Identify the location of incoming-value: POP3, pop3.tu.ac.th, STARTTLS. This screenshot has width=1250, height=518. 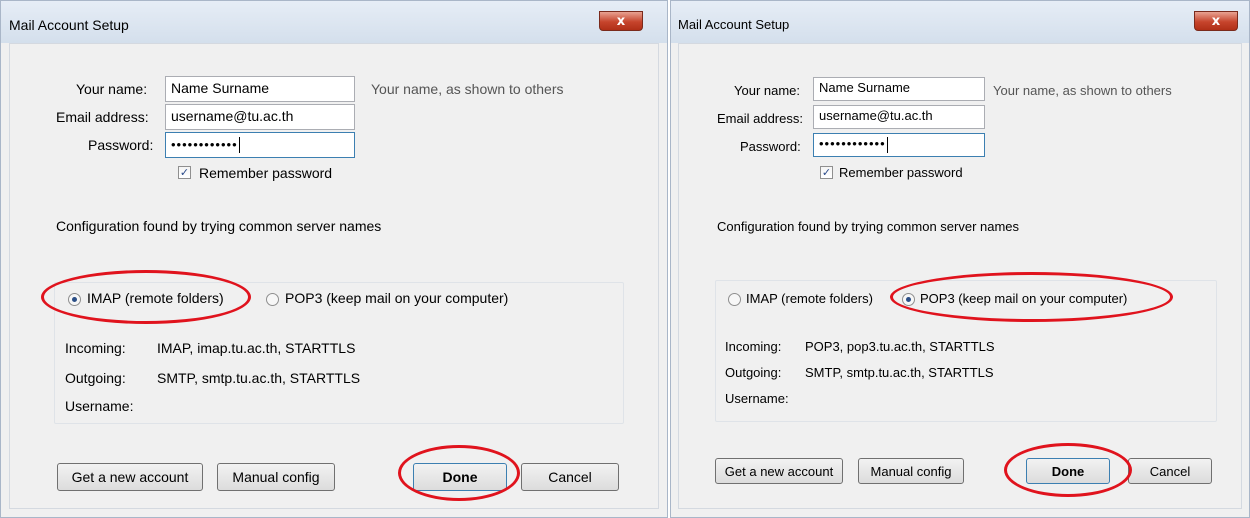
(900, 346).